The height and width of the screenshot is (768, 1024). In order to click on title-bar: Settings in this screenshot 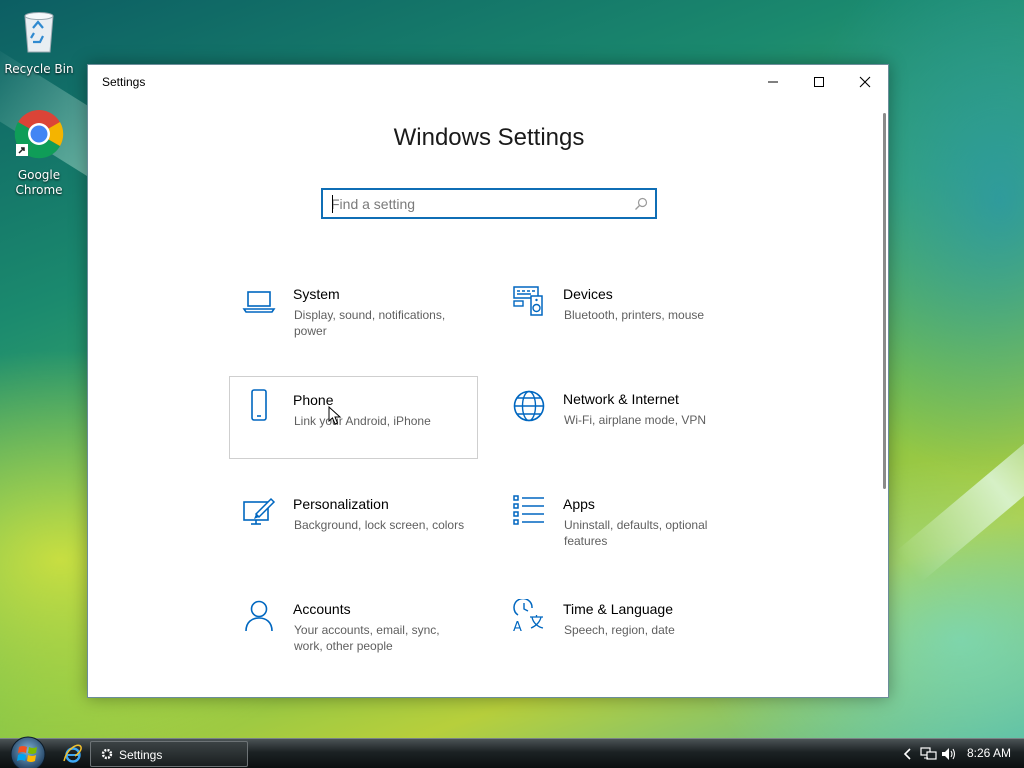, I will do `click(488, 82)`.